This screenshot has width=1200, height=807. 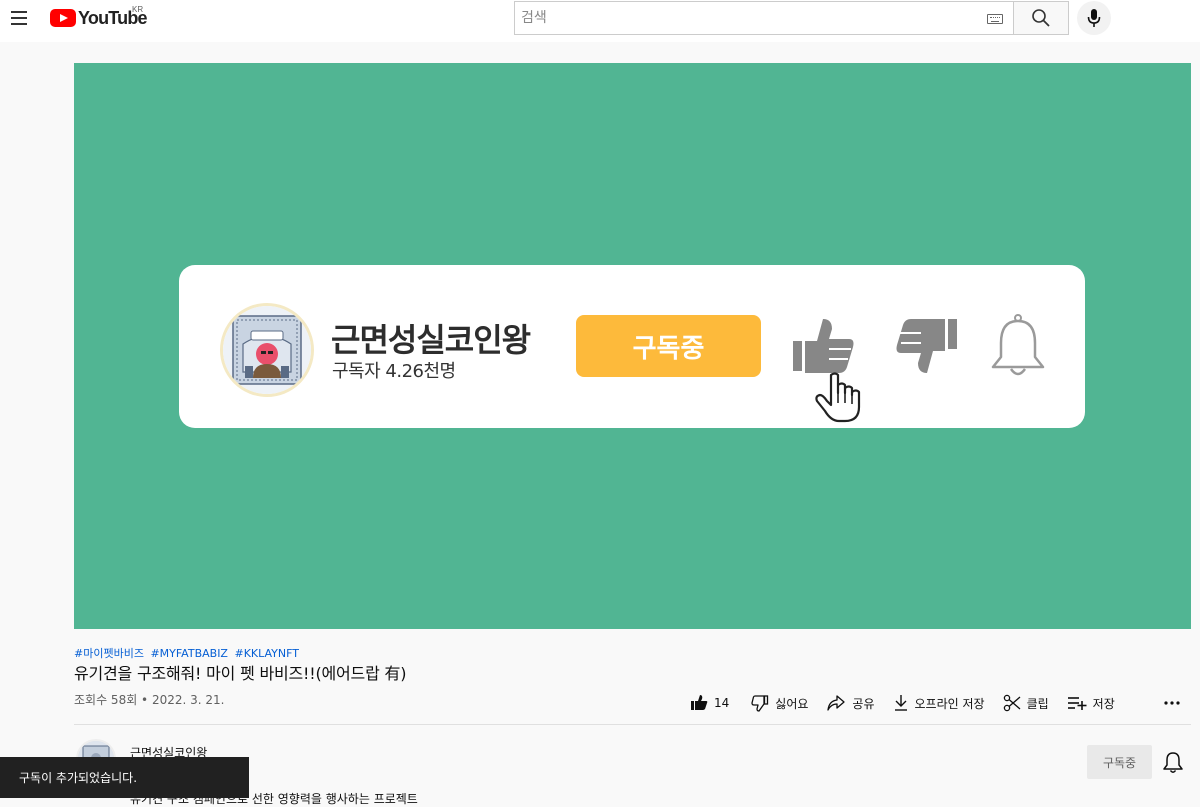 I want to click on hashtag-link: #MYFATBABIZ, so click(x=189, y=653).